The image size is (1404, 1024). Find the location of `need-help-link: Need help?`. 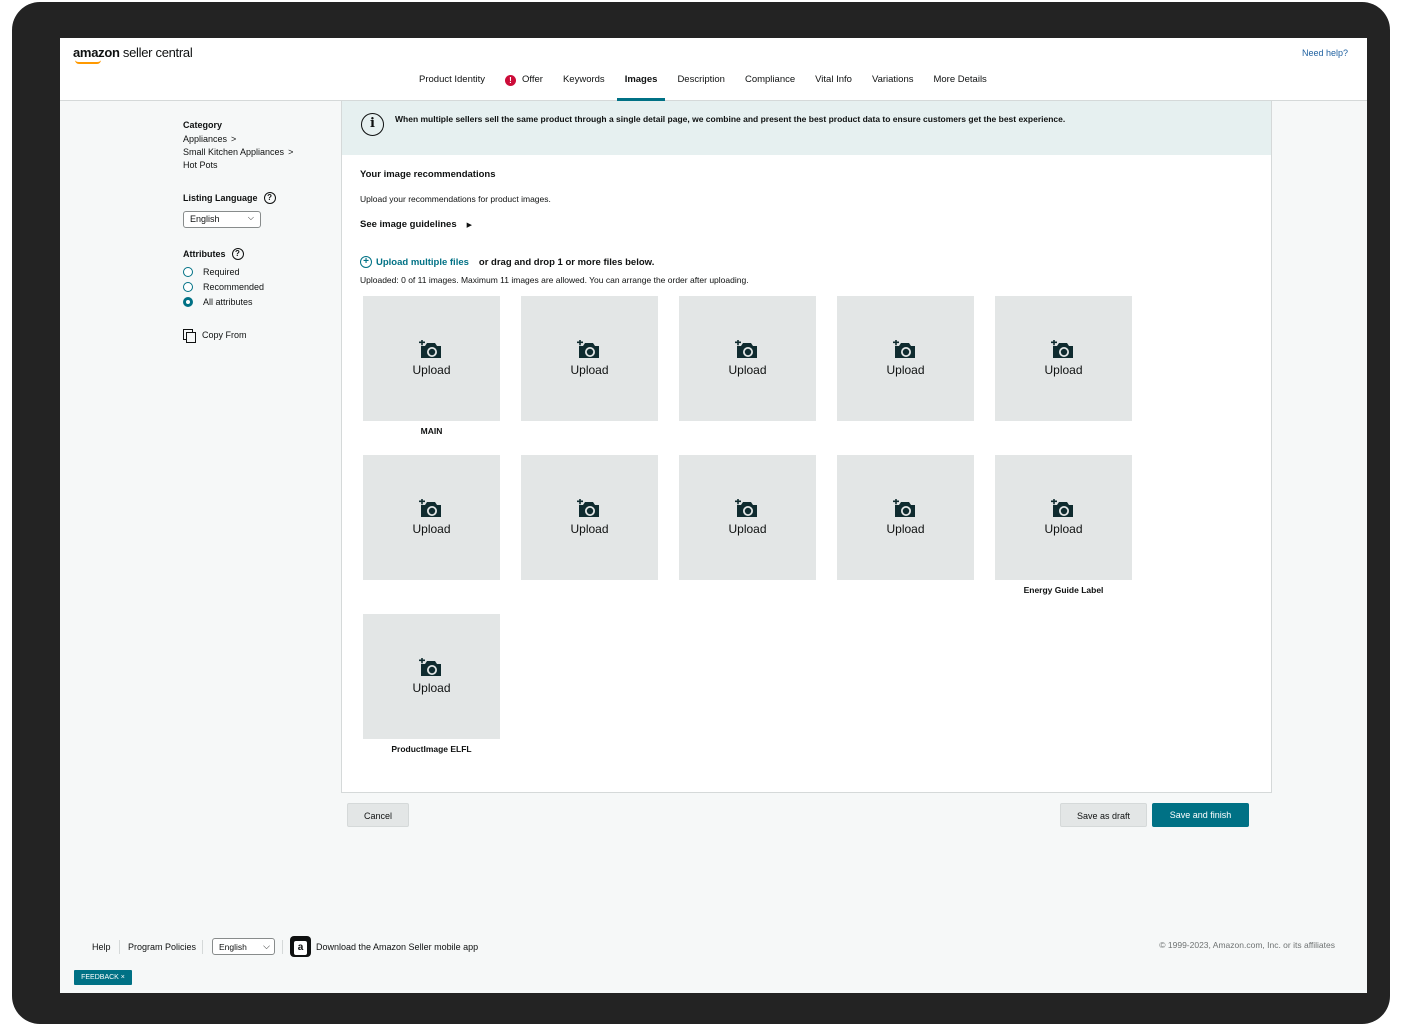

need-help-link: Need help? is located at coordinates (1325, 53).